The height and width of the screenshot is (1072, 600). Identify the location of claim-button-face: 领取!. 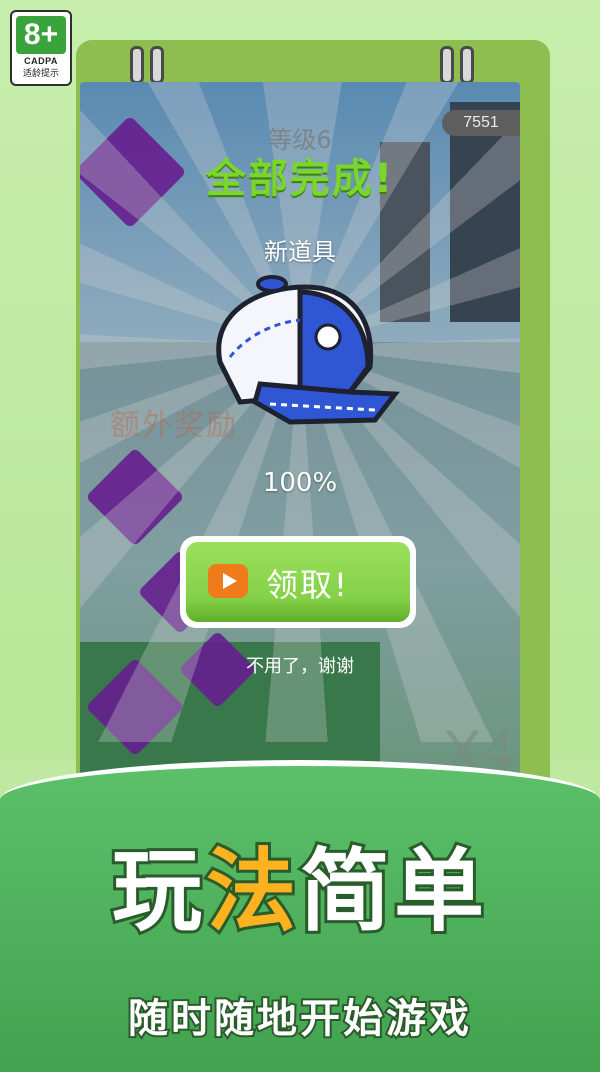
(298, 582).